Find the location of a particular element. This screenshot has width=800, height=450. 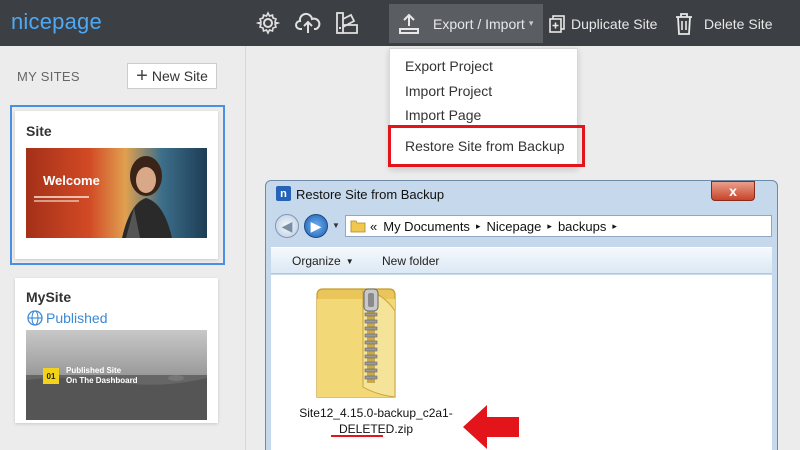

forward-arrow-icon: ▶ is located at coordinates (316, 226).